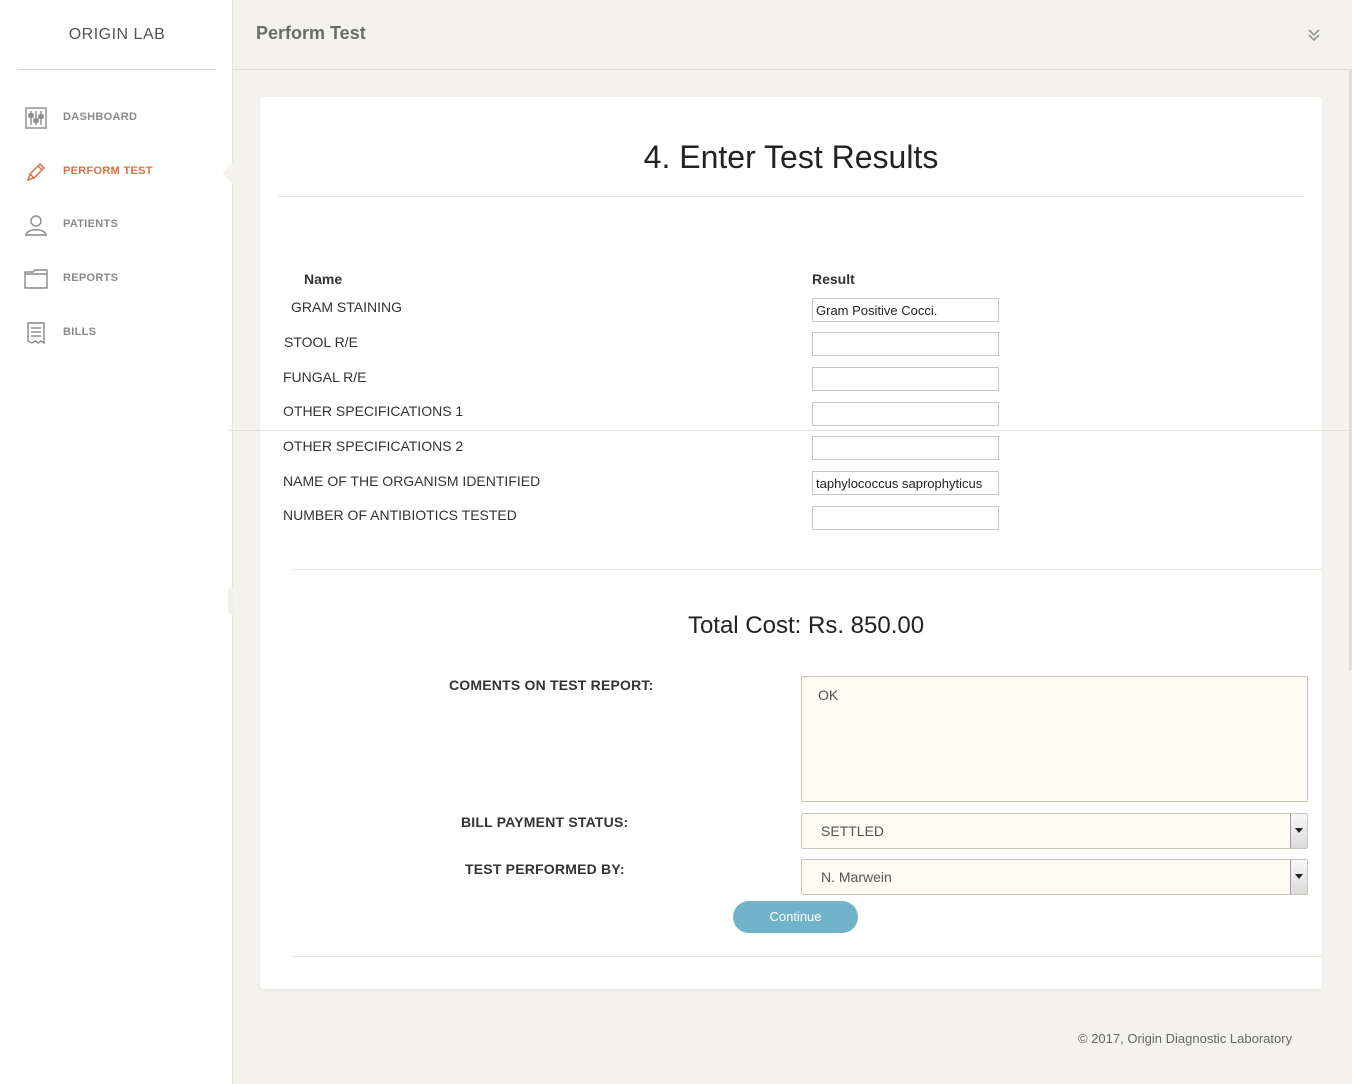 This screenshot has height=1084, width=1352. Describe the element at coordinates (833, 279) in the screenshot. I see `column-header-result: Result` at that location.